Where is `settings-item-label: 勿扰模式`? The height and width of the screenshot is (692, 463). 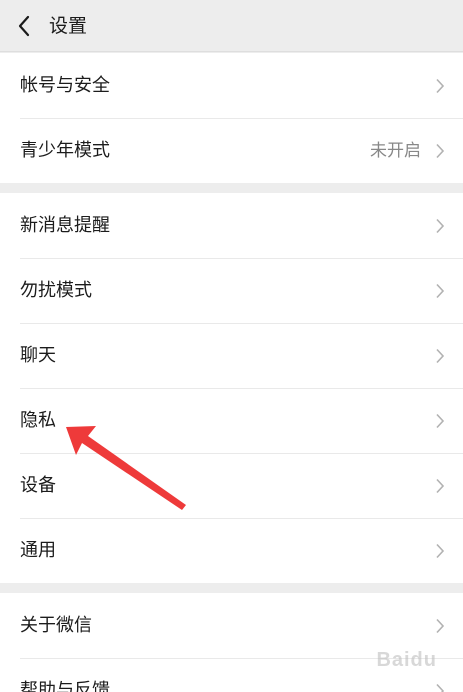
settings-item-label: 勿扰模式 is located at coordinates (56, 290).